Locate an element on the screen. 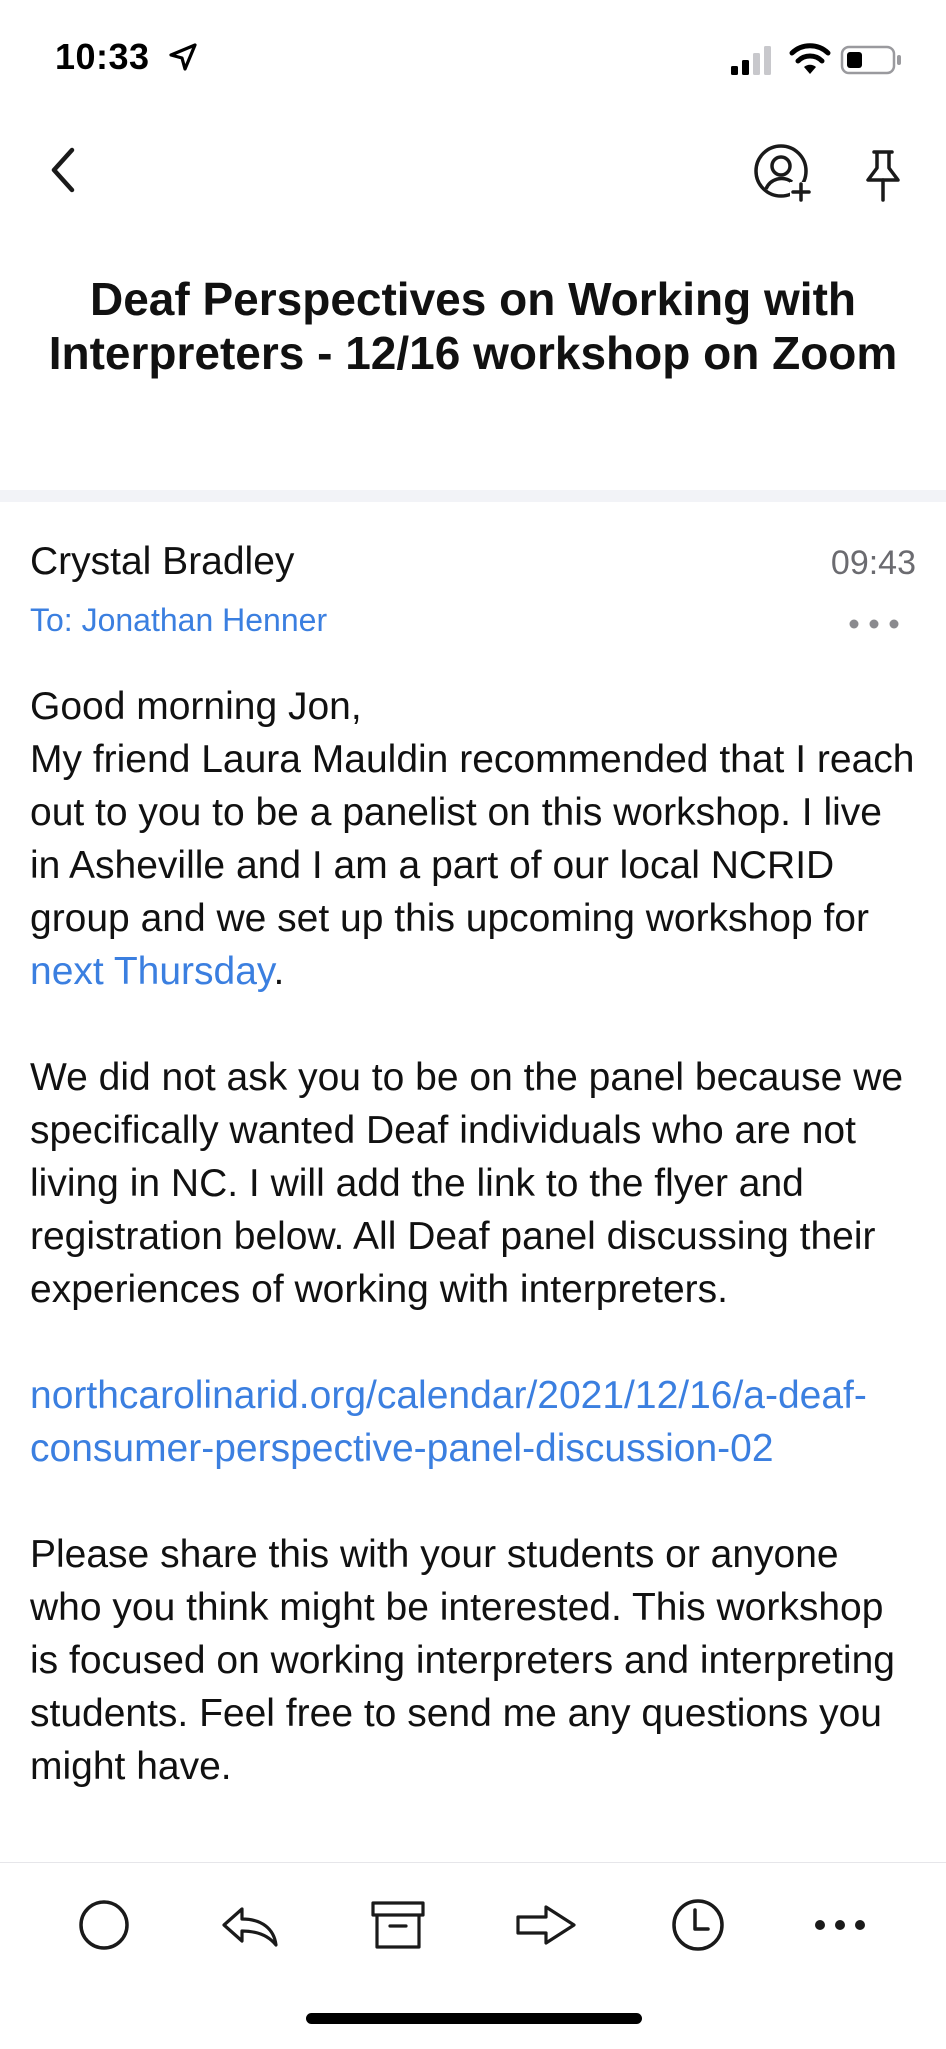  wifi-icon is located at coordinates (810, 58).